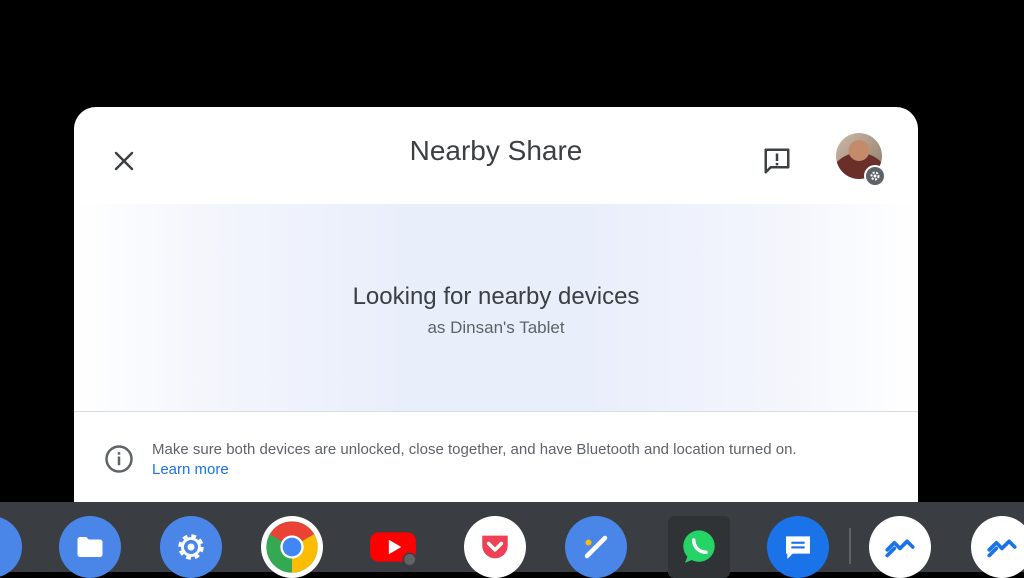  I want to click on shelf-app-files, so click(90, 547).